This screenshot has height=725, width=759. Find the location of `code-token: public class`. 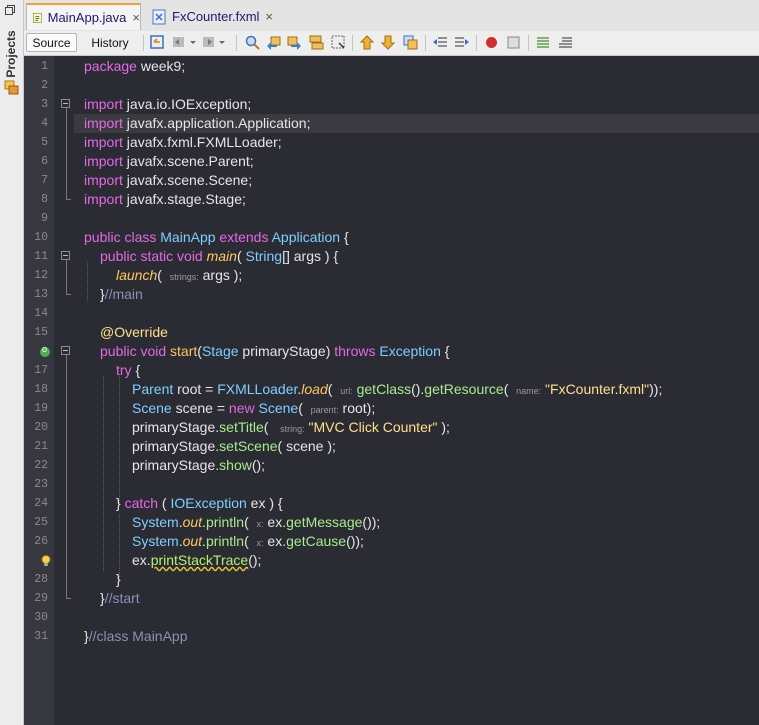

code-token: public class is located at coordinates (120, 237).